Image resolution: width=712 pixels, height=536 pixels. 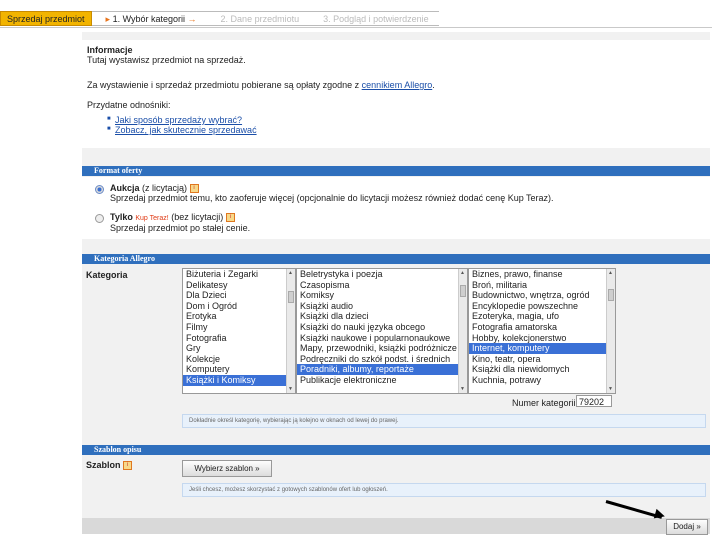 What do you see at coordinates (382, 285) in the screenshot?
I see `list-item: Czasopisma` at bounding box center [382, 285].